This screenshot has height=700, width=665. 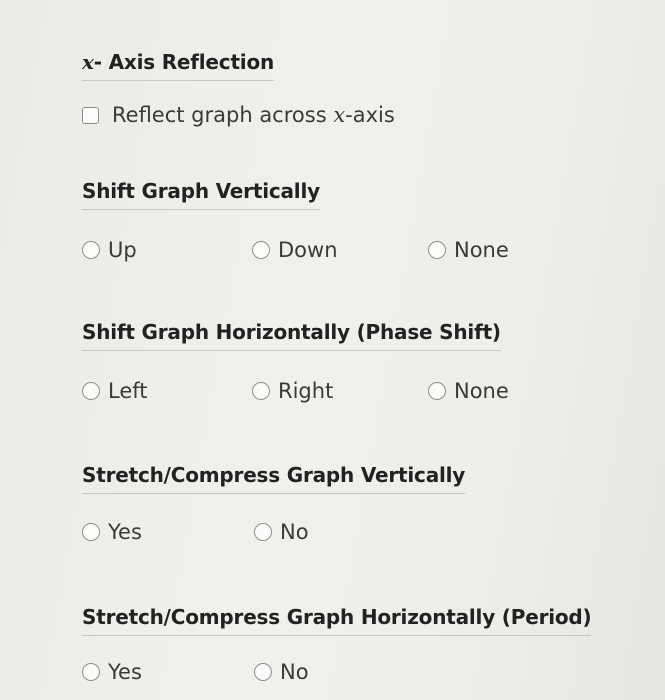 What do you see at coordinates (128, 391) in the screenshot?
I see `horizontal-shift-left-label: Left` at bounding box center [128, 391].